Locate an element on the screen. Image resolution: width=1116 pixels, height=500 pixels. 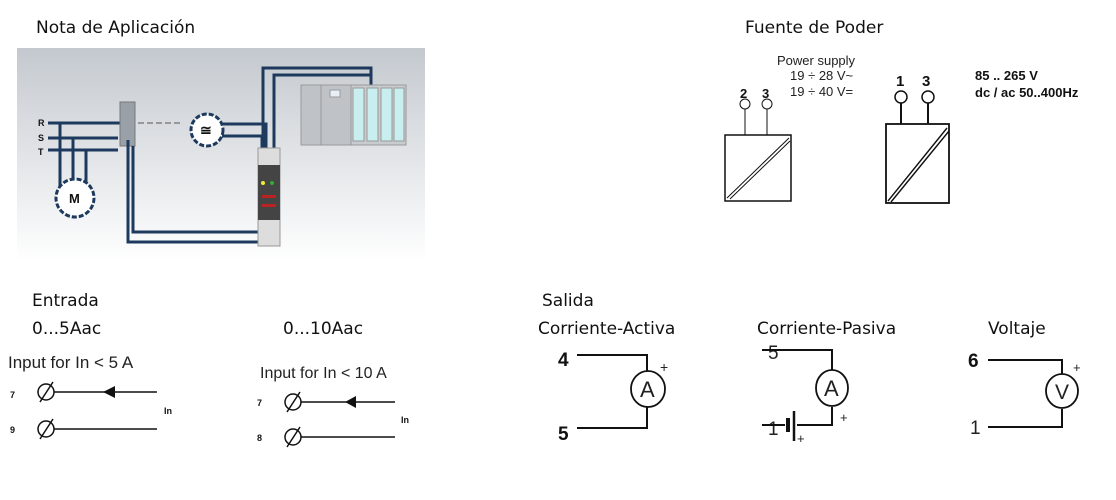
current-label-5a: In is located at coordinates (168, 411).